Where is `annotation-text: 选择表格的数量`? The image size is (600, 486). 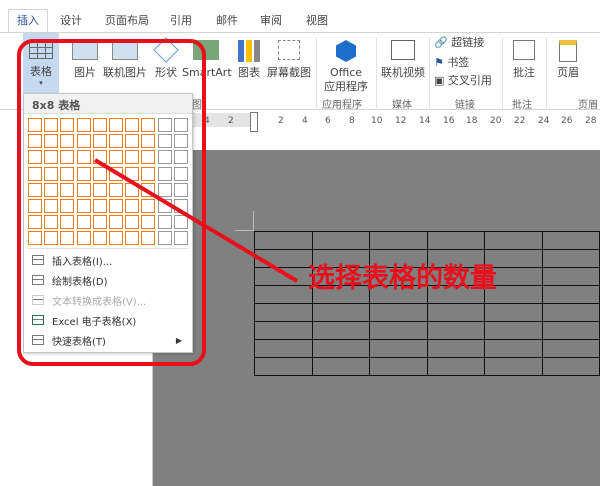
annotation-text: 选择表格的数量 is located at coordinates (402, 278).